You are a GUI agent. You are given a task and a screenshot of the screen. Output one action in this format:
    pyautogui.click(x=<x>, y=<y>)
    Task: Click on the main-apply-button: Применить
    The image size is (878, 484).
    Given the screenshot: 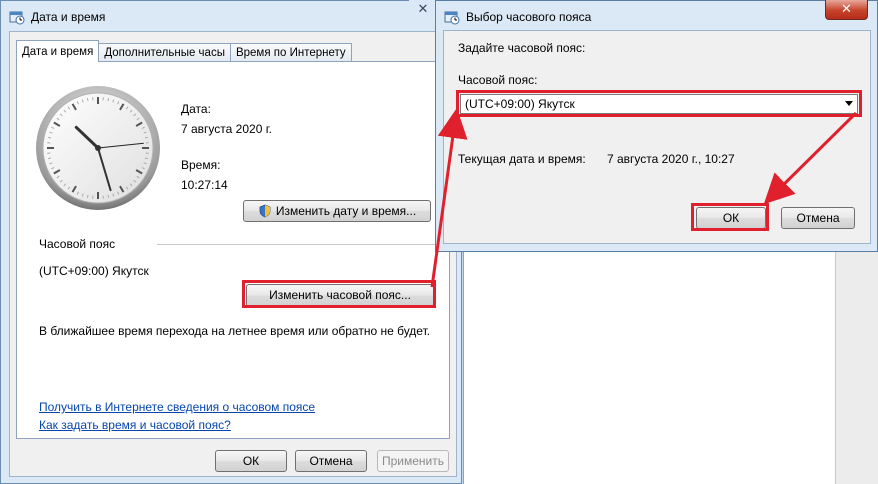 What is the action you would take?
    pyautogui.click(x=413, y=461)
    